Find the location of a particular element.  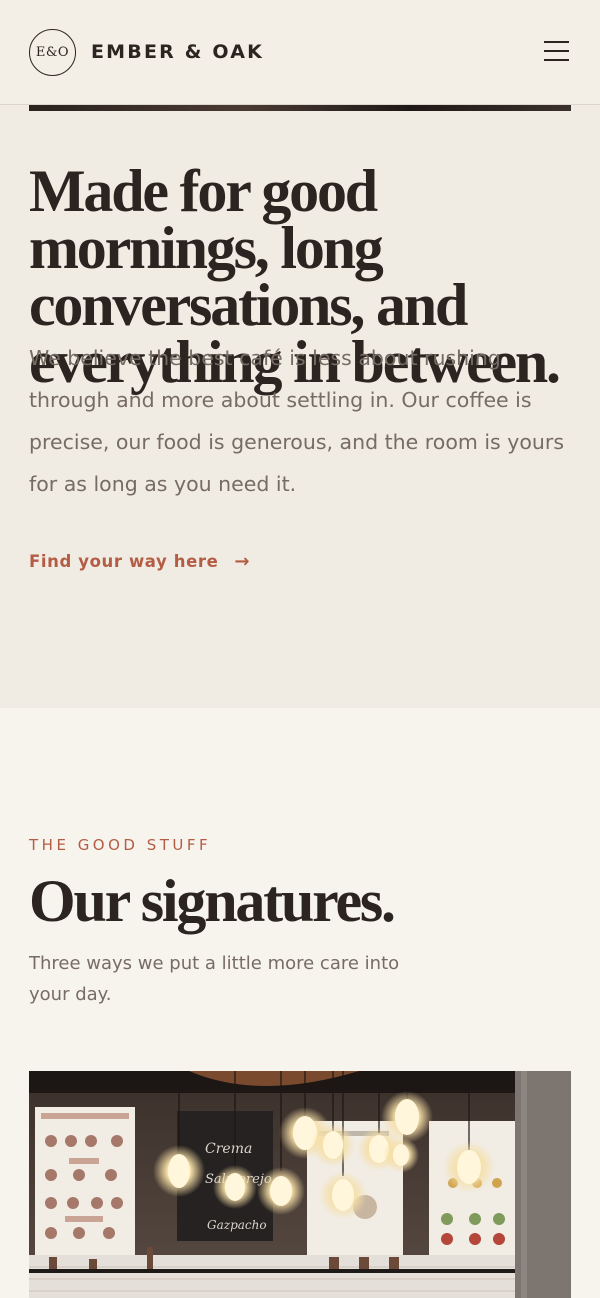

board-text-3: Gazpacho is located at coordinates (237, 1225).